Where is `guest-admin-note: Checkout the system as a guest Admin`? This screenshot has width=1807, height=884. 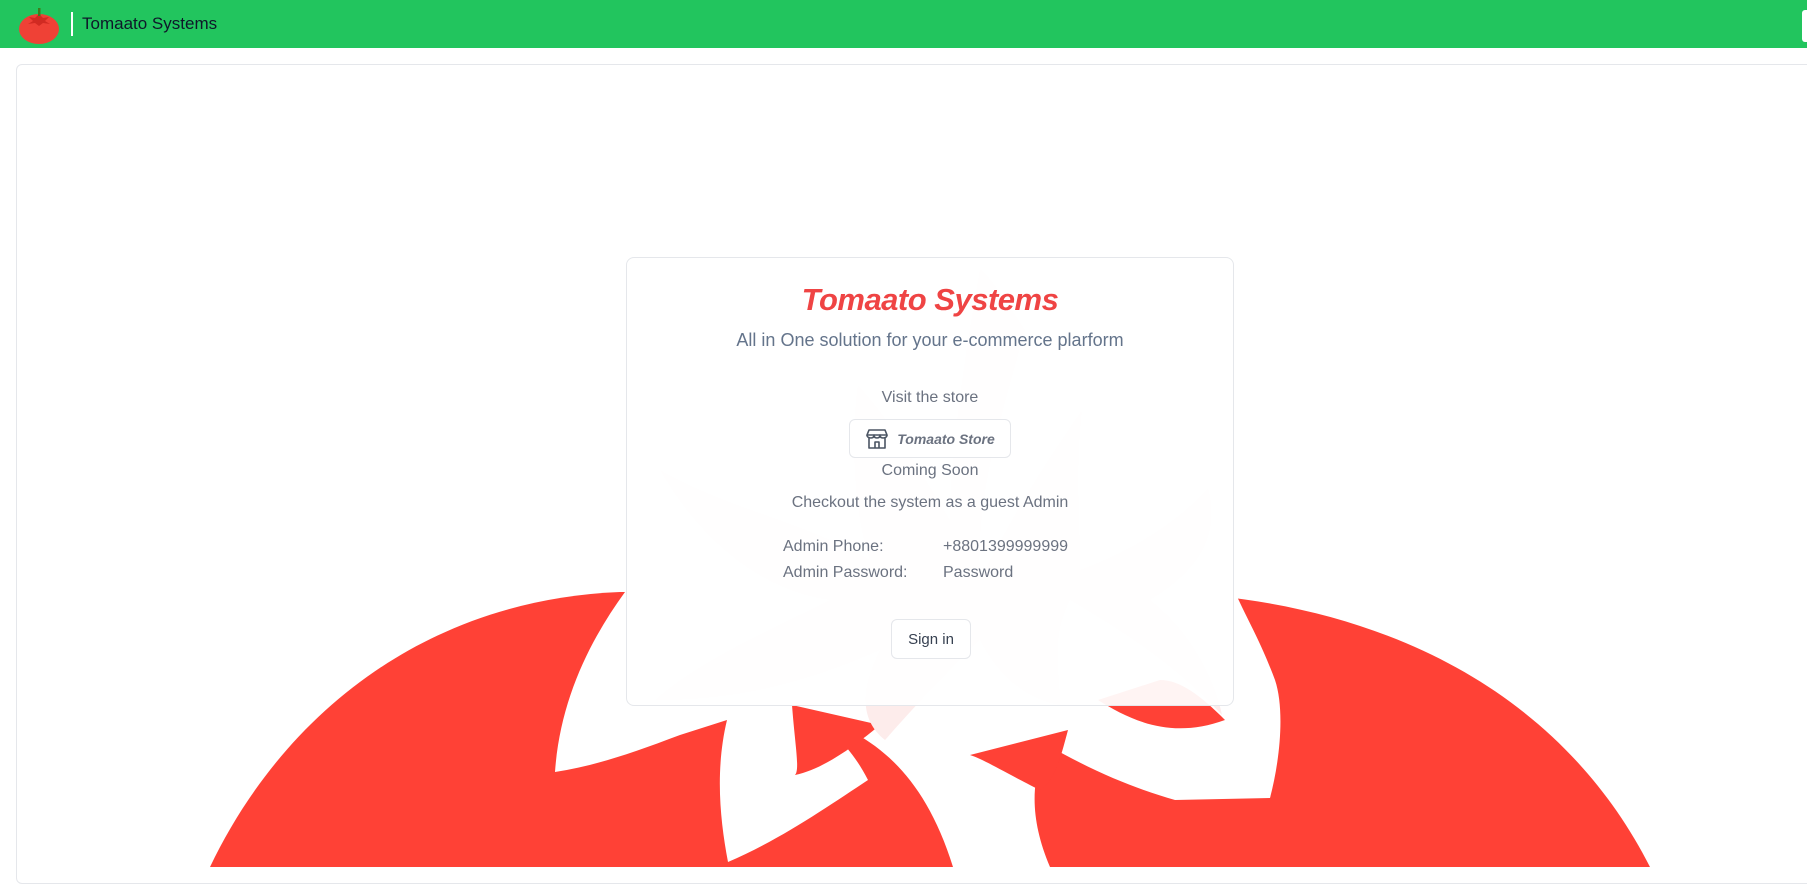
guest-admin-note: Checkout the system as a guest Admin is located at coordinates (930, 502).